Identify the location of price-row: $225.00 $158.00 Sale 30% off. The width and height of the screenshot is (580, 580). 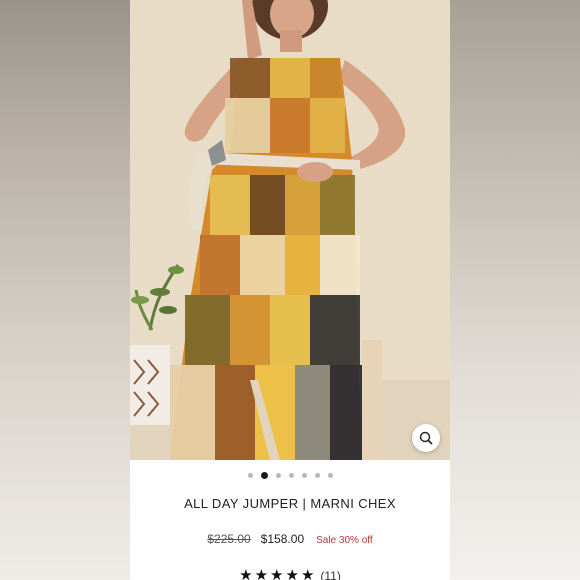
(290, 539).